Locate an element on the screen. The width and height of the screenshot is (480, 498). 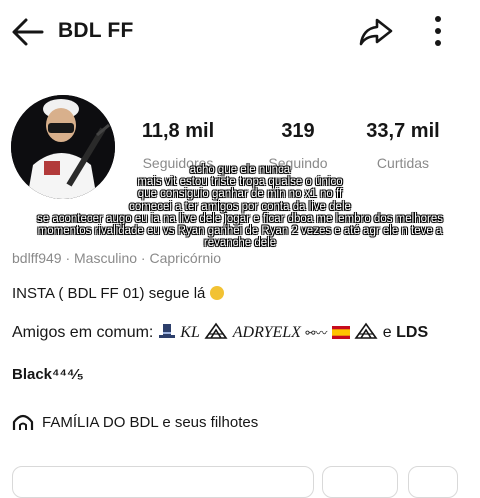
profile-meta: bdlff949 · Masculino · Capricórnio is located at coordinates (117, 258).